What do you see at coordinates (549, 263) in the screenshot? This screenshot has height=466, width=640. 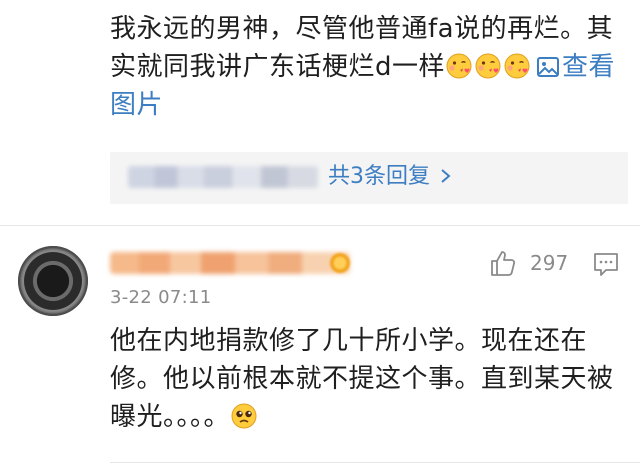 I see `like-count: 297` at bounding box center [549, 263].